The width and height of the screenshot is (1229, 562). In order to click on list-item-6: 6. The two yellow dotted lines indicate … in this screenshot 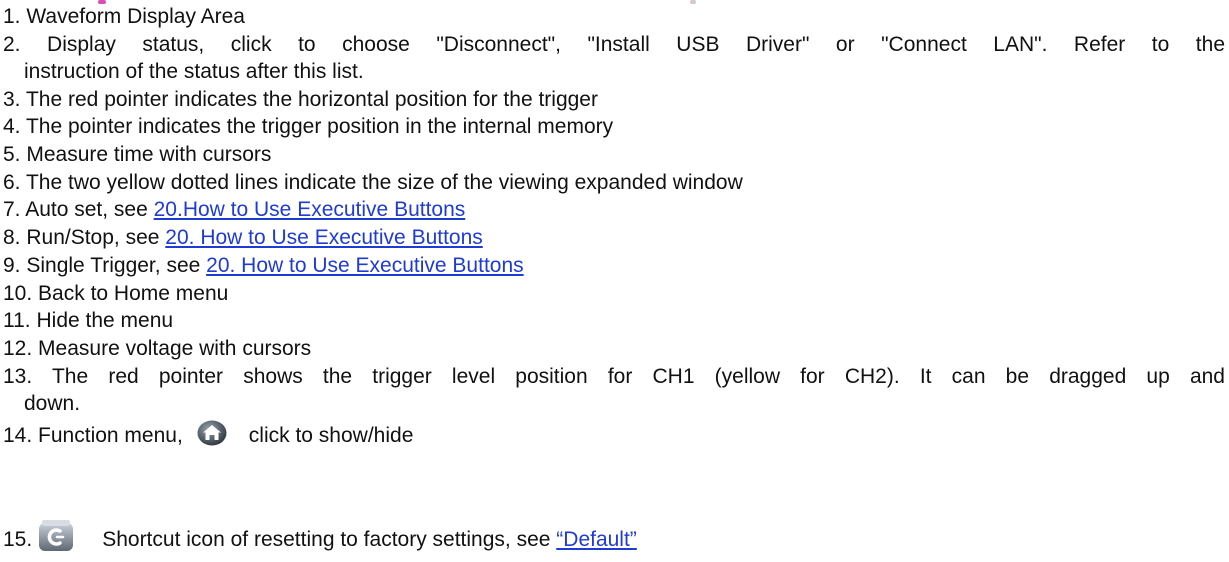, I will do `click(373, 182)`.